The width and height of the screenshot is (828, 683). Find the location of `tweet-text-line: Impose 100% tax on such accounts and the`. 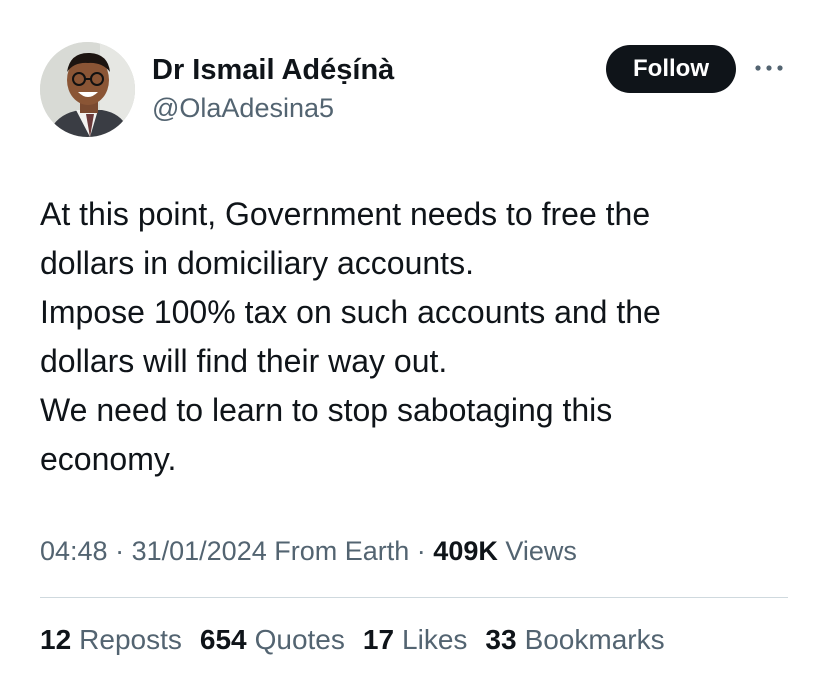

tweet-text-line: Impose 100% tax on such accounts and the is located at coordinates (350, 312).